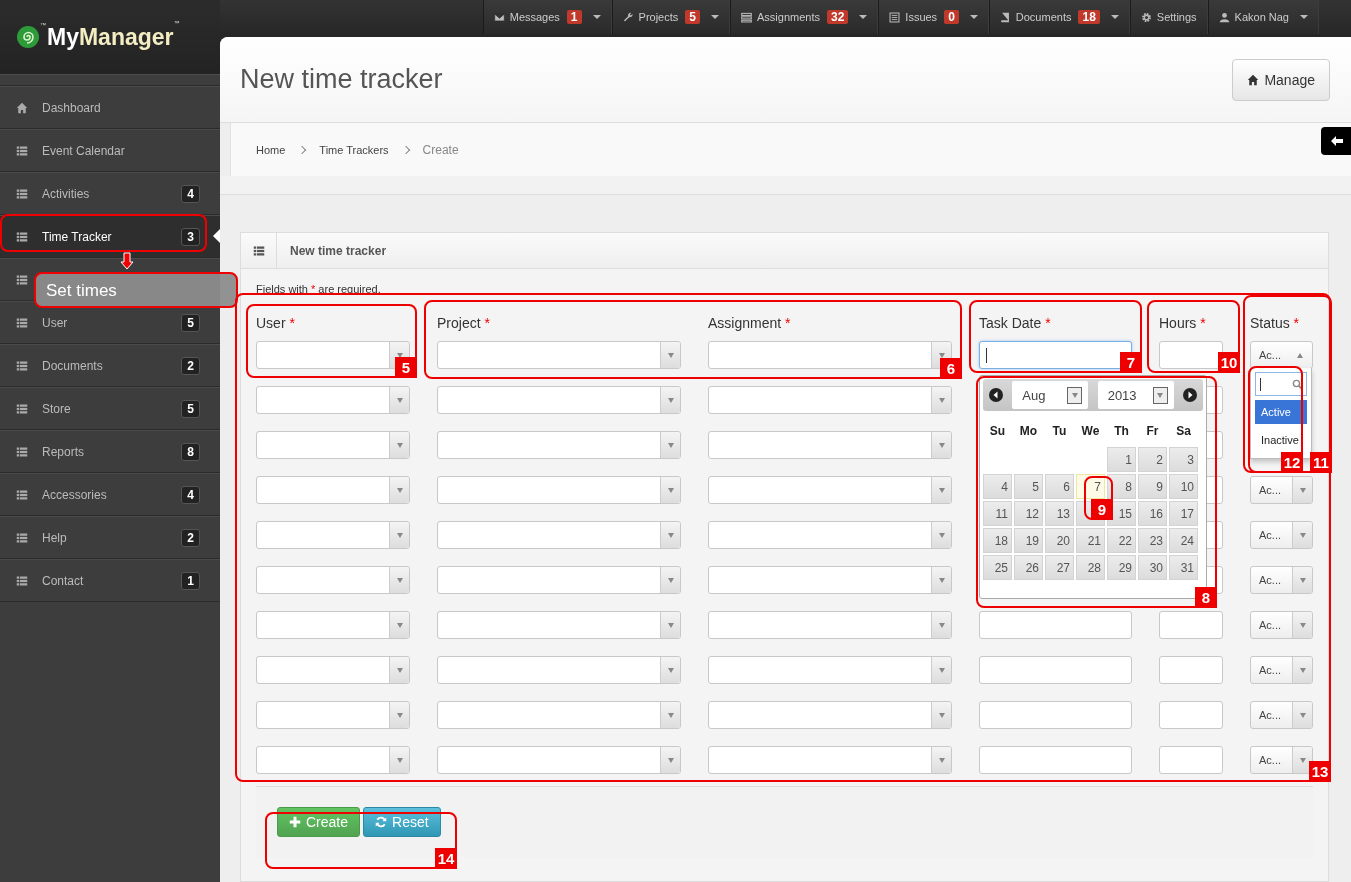  What do you see at coordinates (190, 236) in the screenshot?
I see `count-badge: 3` at bounding box center [190, 236].